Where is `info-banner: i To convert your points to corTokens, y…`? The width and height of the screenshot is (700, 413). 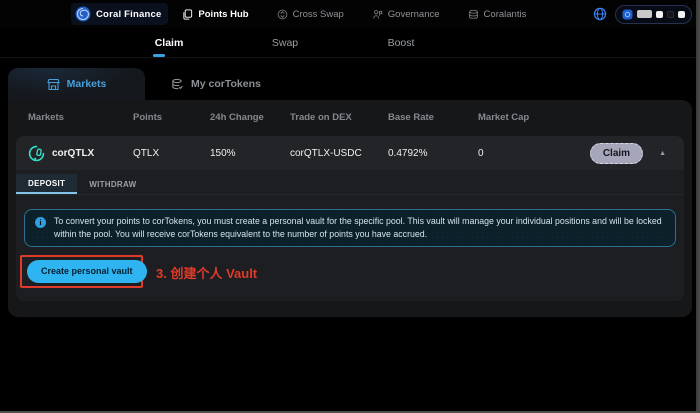 info-banner: i To convert your points to corTokens, y… is located at coordinates (350, 228).